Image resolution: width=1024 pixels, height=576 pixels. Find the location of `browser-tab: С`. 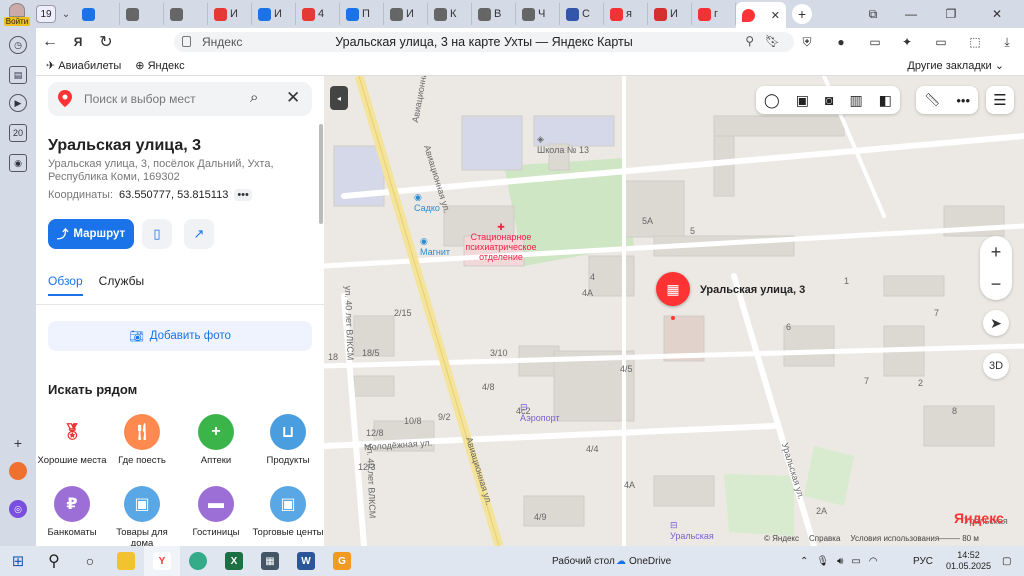

browser-tab: С is located at coordinates (582, 14).